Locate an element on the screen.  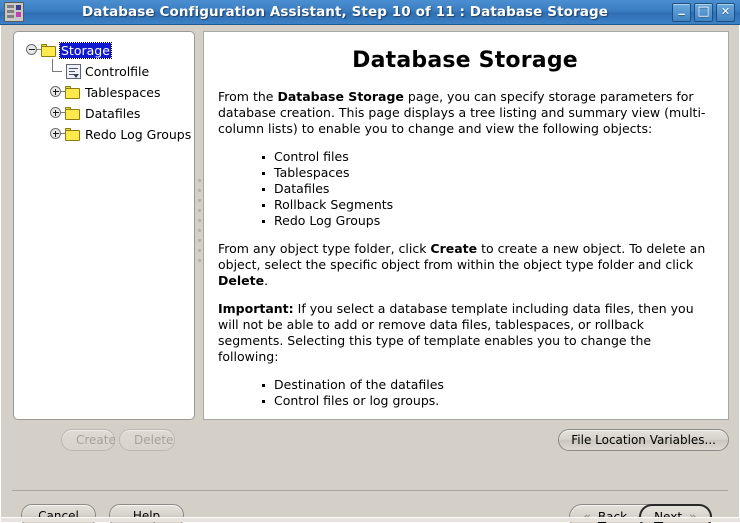
database-app-icon is located at coordinates (14, 12).